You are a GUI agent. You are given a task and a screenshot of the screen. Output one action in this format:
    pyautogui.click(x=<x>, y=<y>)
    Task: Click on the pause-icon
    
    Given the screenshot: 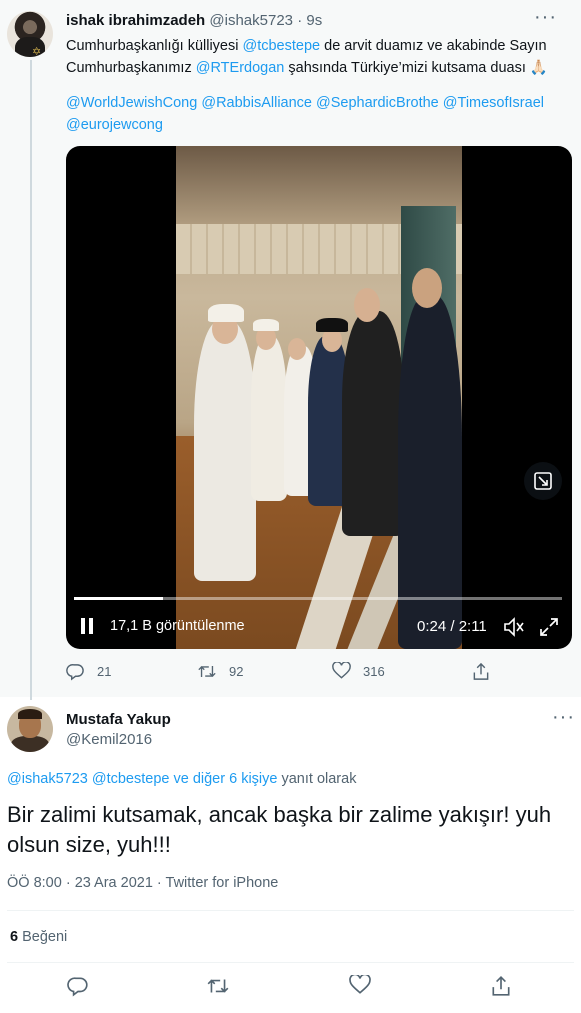 What is the action you would take?
    pyautogui.click(x=88, y=626)
    